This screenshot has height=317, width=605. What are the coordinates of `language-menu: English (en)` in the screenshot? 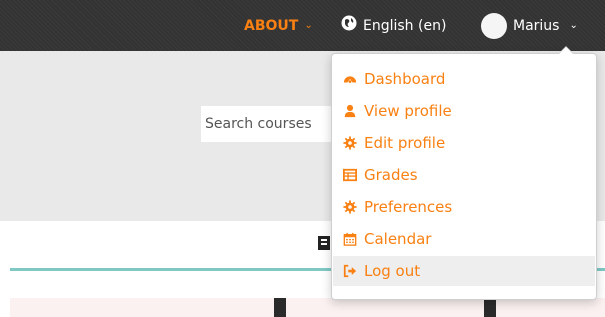 It's located at (394, 26).